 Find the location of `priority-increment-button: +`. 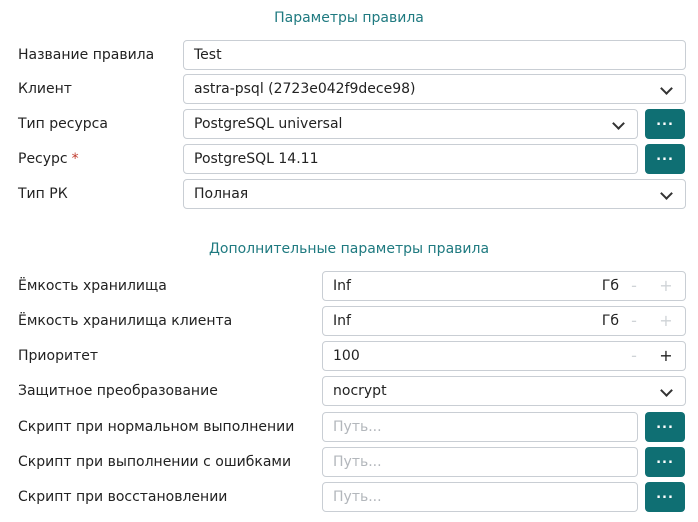

priority-increment-button: + is located at coordinates (666, 356).